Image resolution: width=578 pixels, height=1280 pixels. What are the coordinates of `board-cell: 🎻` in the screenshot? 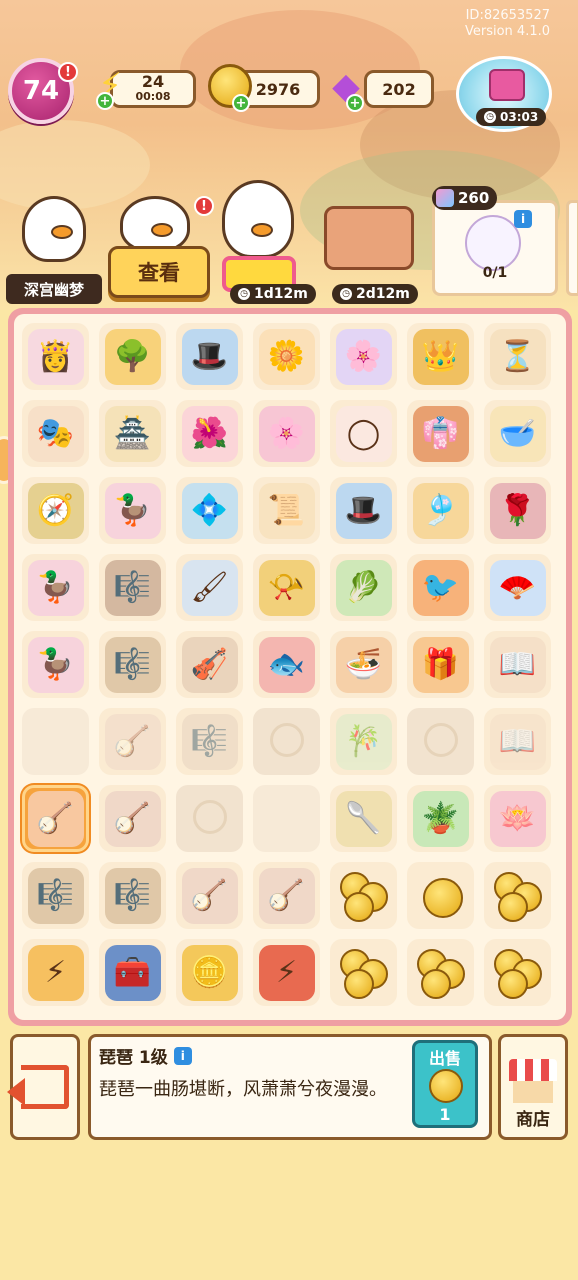 It's located at (209, 664).